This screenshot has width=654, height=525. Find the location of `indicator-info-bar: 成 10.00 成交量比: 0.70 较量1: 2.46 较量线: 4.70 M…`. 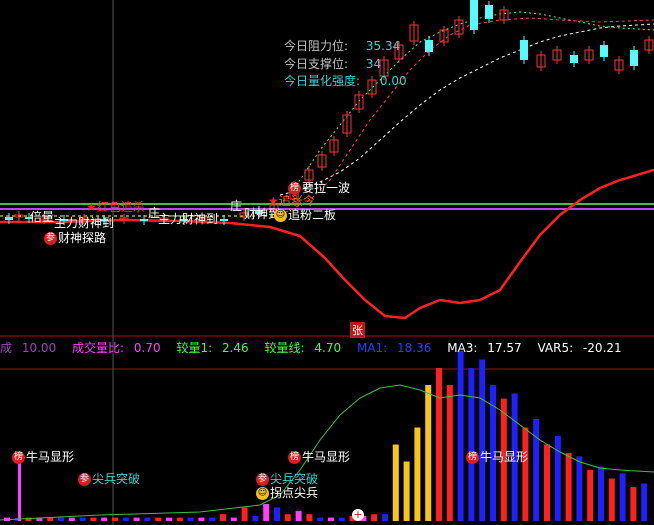

indicator-info-bar: 成 10.00 成交量比: 0.70 较量1: 2.46 较量线: 4.70 M… is located at coordinates (317, 347).